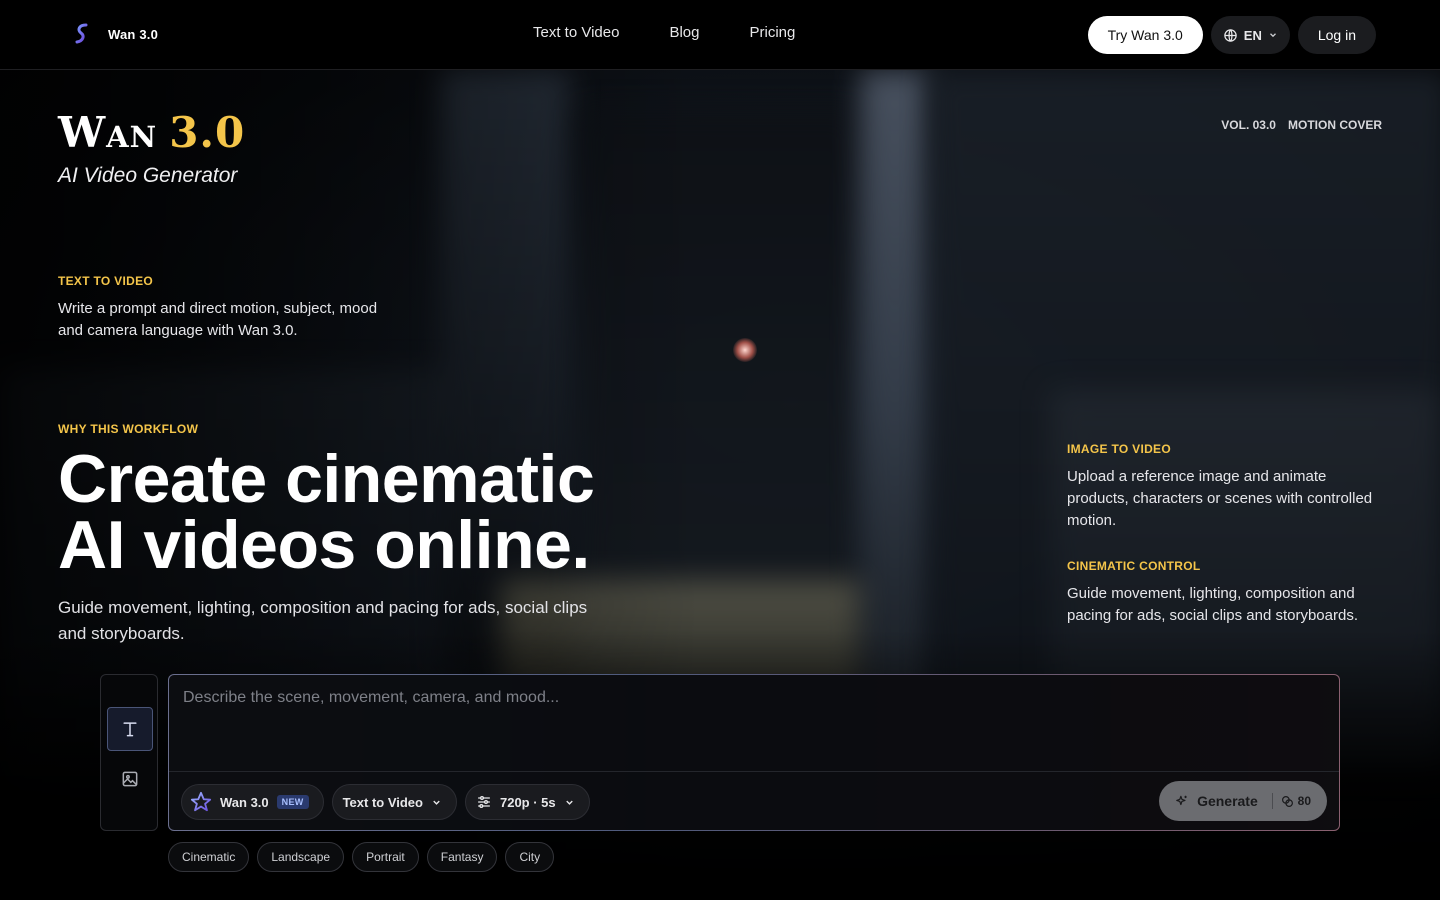  What do you see at coordinates (301, 857) in the screenshot?
I see `chip-landscape: Landscape` at bounding box center [301, 857].